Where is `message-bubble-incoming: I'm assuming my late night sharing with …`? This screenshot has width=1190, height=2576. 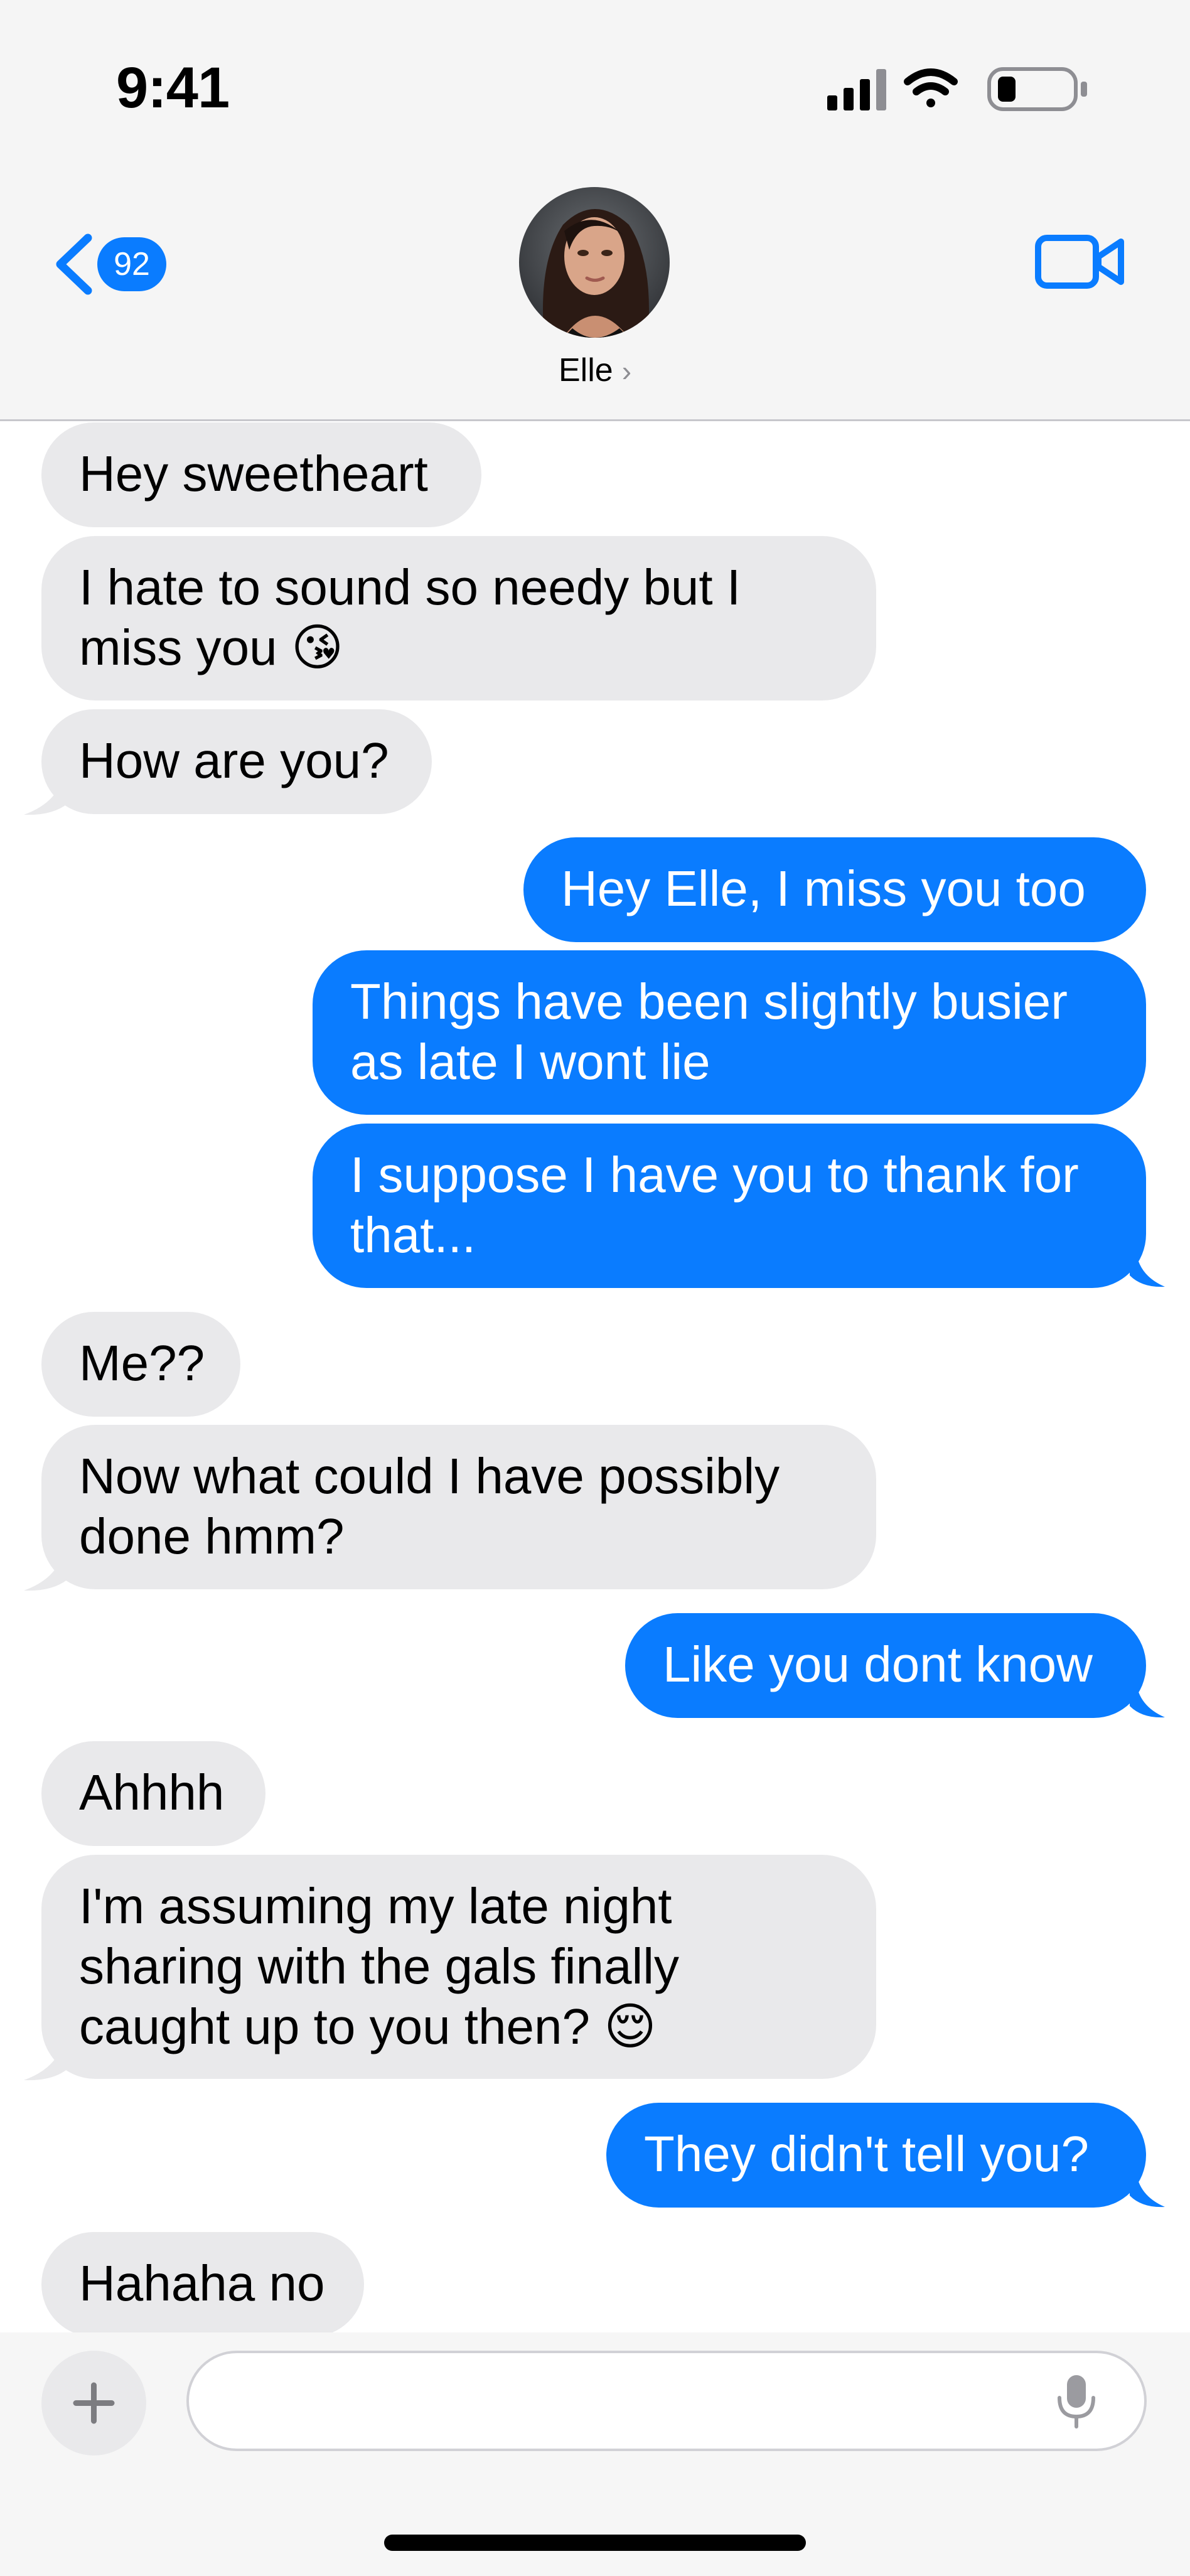 message-bubble-incoming: I'm assuming my late night sharing with … is located at coordinates (458, 1967).